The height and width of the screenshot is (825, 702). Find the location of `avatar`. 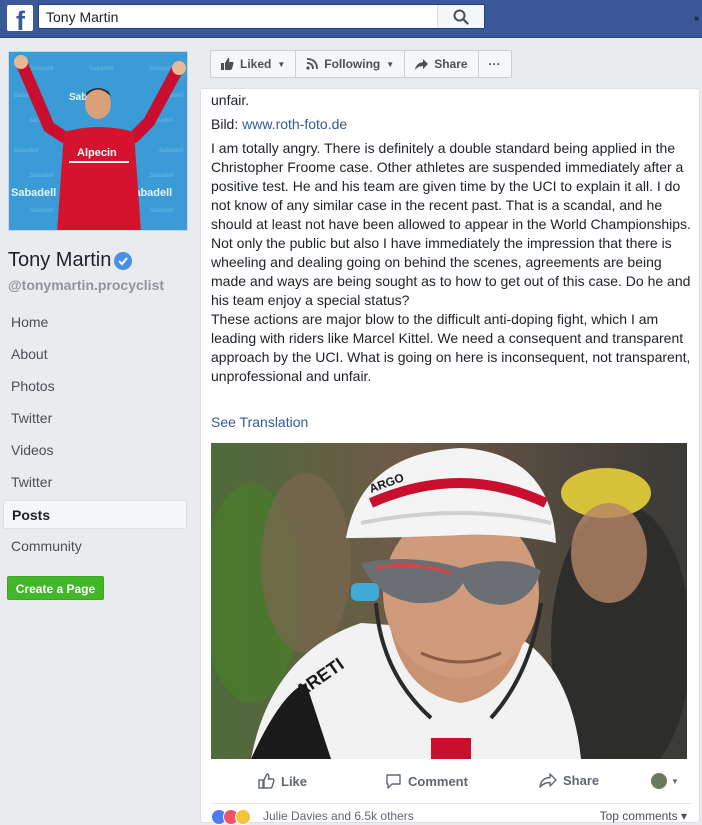

avatar is located at coordinates (659, 781).